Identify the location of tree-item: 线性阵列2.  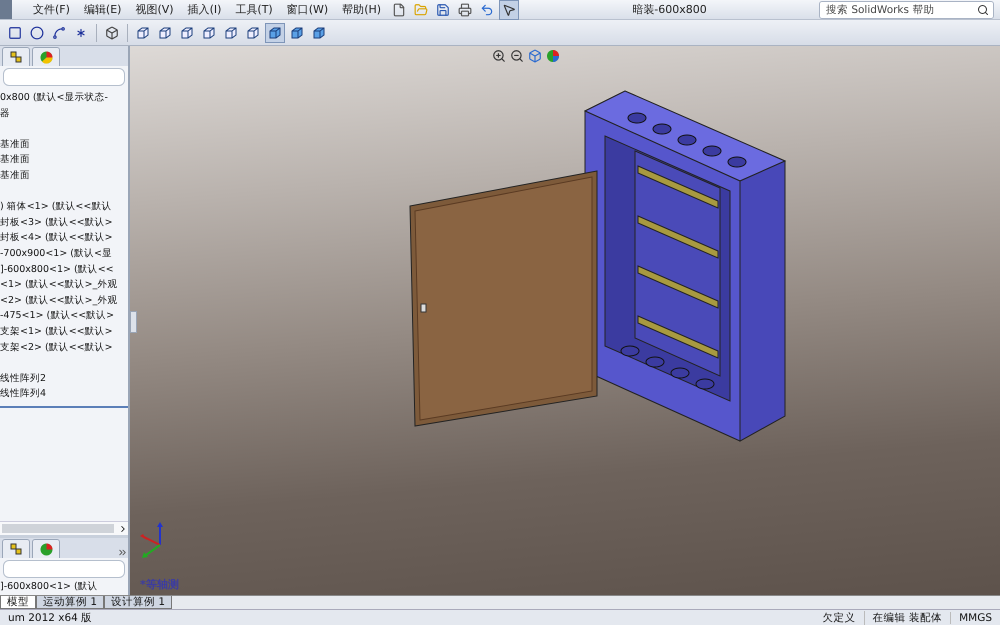
(23, 370).